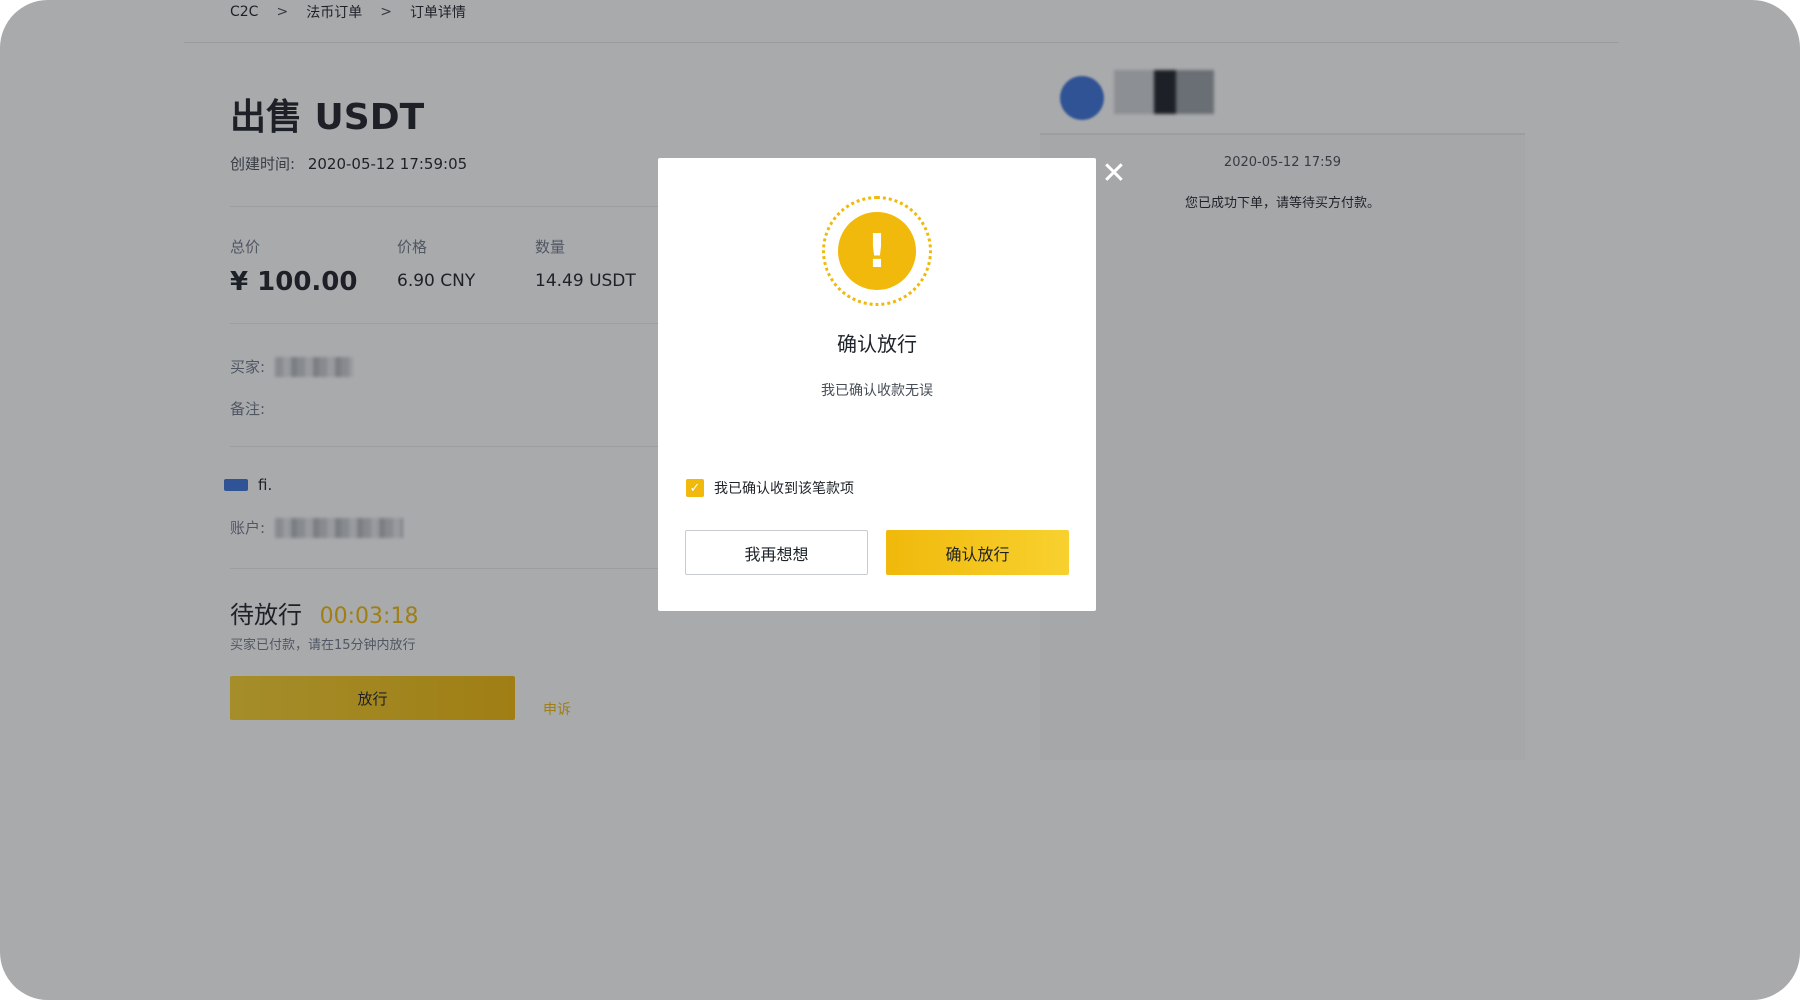 The height and width of the screenshot is (1000, 1800). Describe the element at coordinates (877, 391) in the screenshot. I see `dialog-description: 我已确认收款无误` at that location.